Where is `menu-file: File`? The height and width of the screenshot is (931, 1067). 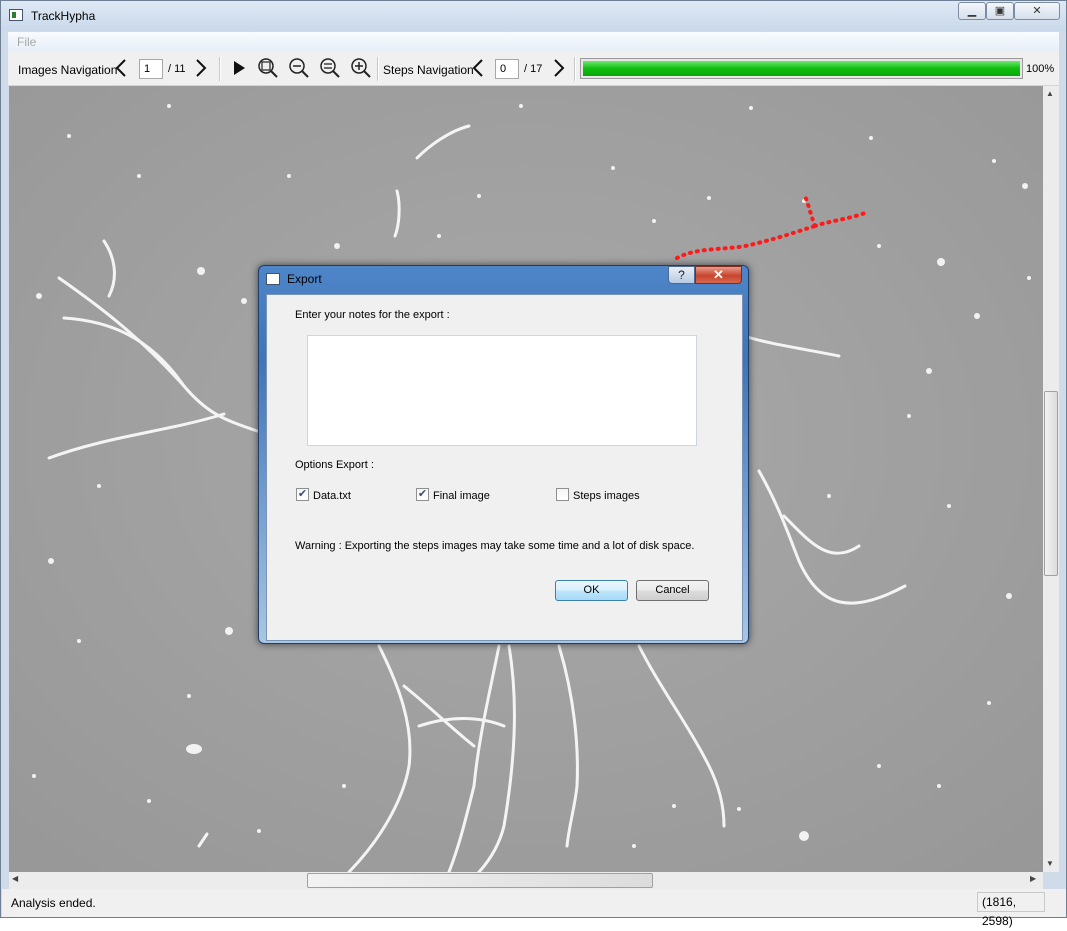
menu-file: File is located at coordinates (26, 42).